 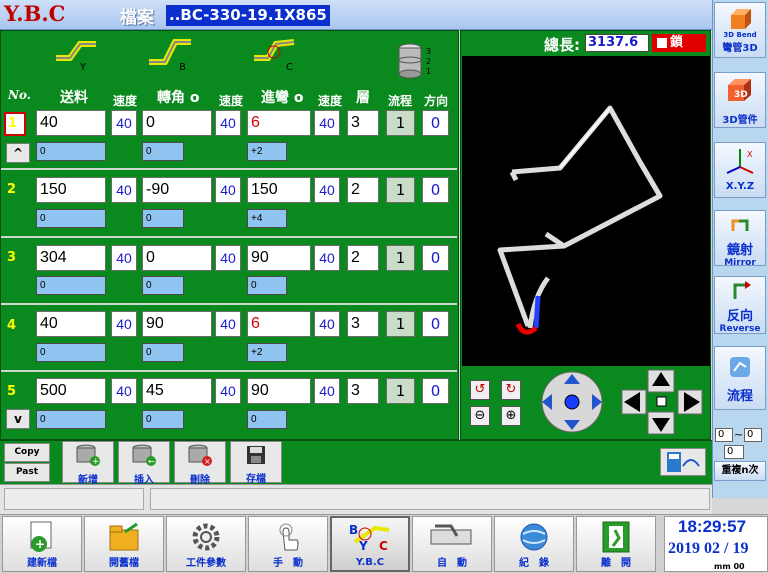 What do you see at coordinates (740, 161) in the screenshot?
I see `xyz-axes-icon: X` at bounding box center [740, 161].